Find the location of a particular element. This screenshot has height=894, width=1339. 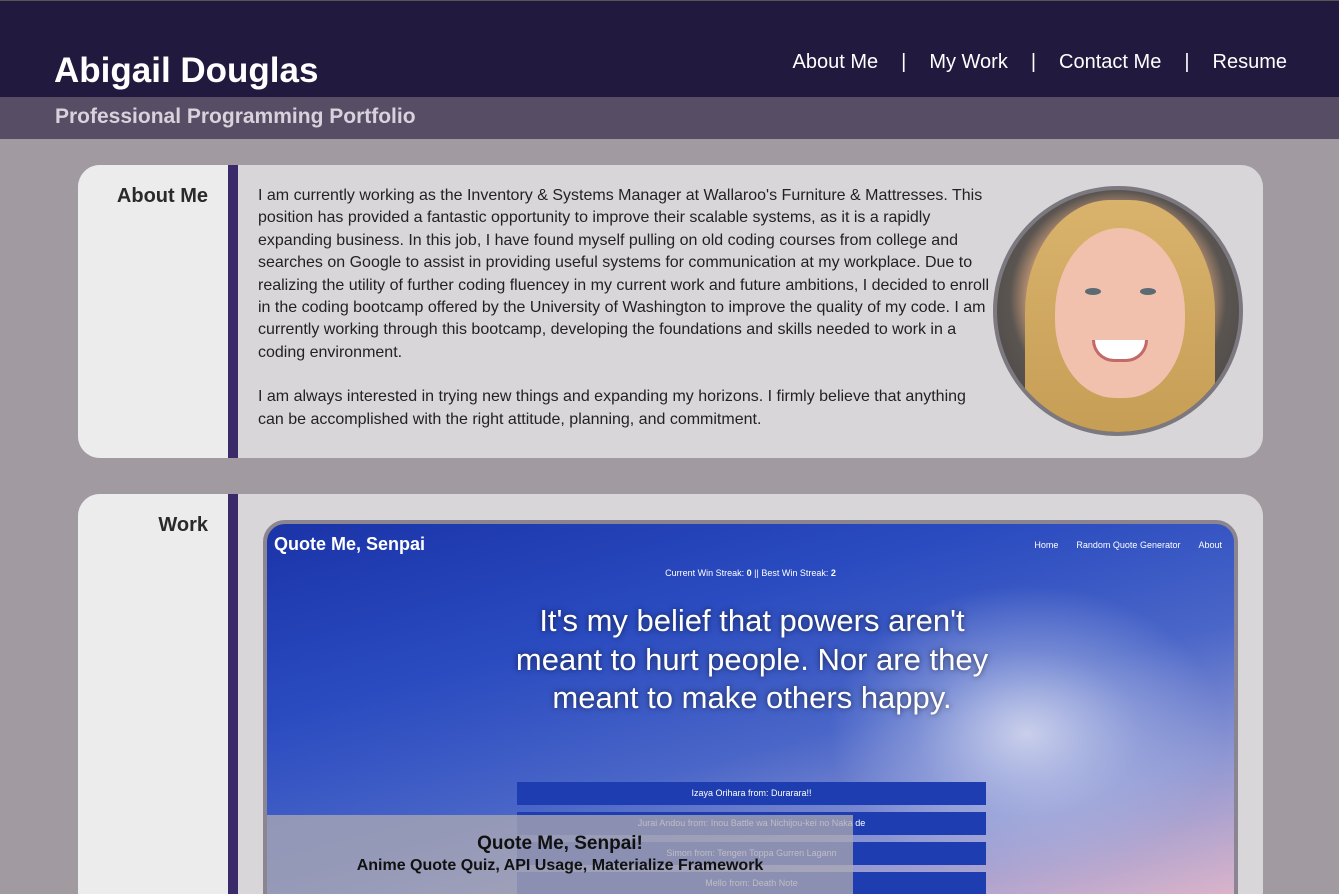

work-label-column: Work is located at coordinates (153, 694).